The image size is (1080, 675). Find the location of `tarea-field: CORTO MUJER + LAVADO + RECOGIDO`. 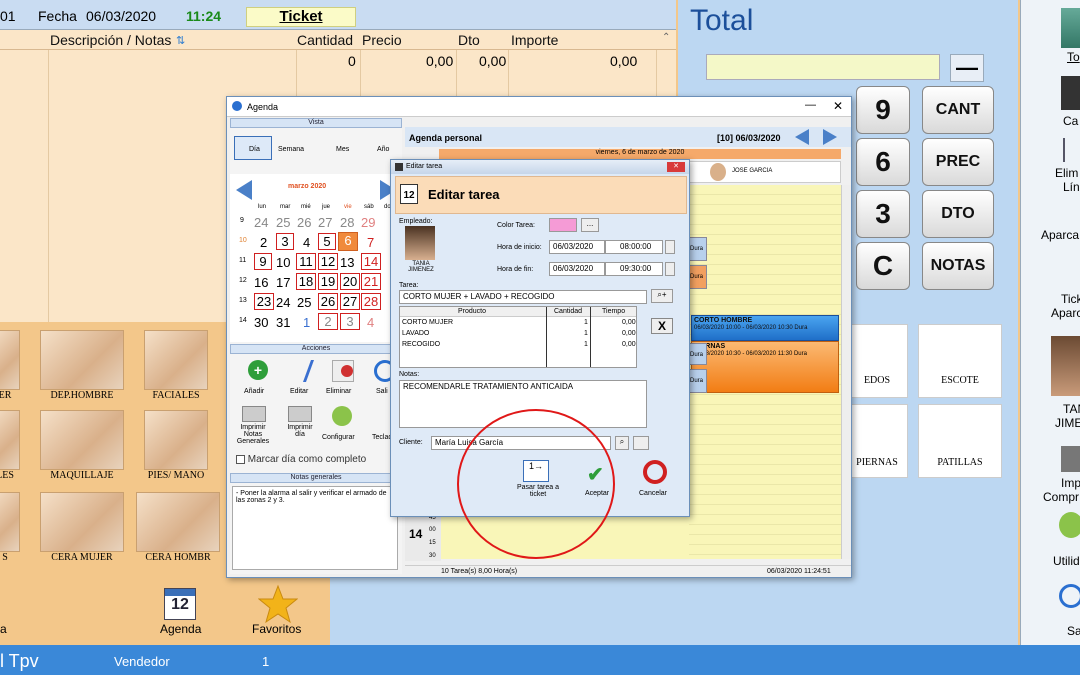

tarea-field: CORTO MUJER + LAVADO + RECOGIDO is located at coordinates (523, 297).